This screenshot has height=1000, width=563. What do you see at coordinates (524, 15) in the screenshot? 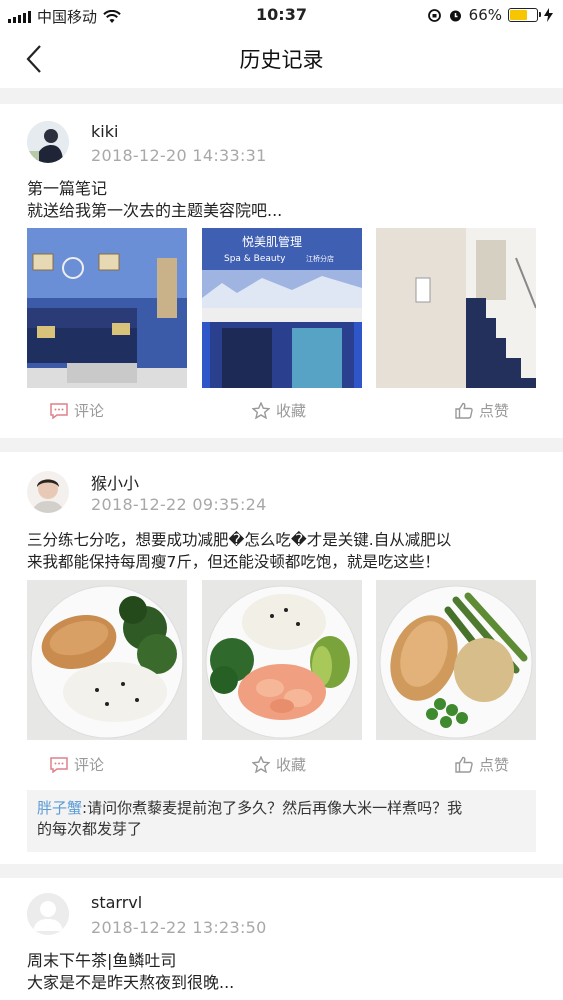
I see `battery-icon` at bounding box center [524, 15].